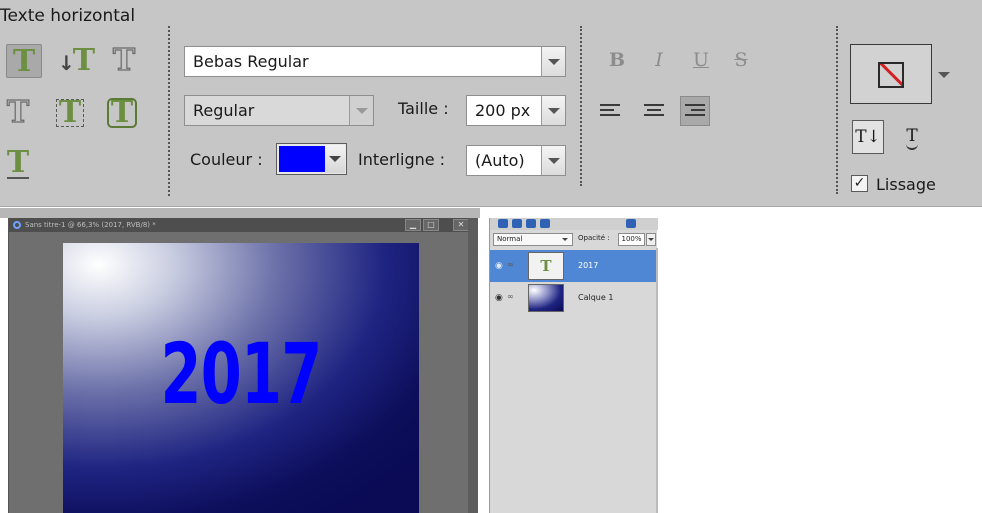  Describe the element at coordinates (594, 238) in the screenshot. I see `opacity-label: Opacité :` at that location.